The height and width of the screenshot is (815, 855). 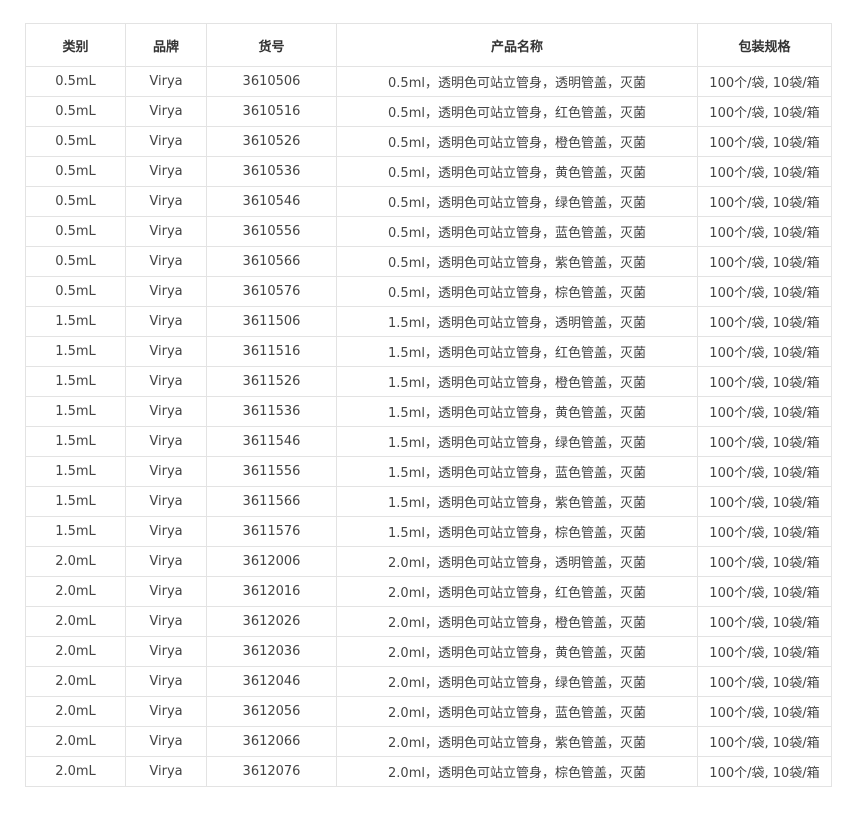 What do you see at coordinates (271, 471) in the screenshot?
I see `cell-sku: 3611556` at bounding box center [271, 471].